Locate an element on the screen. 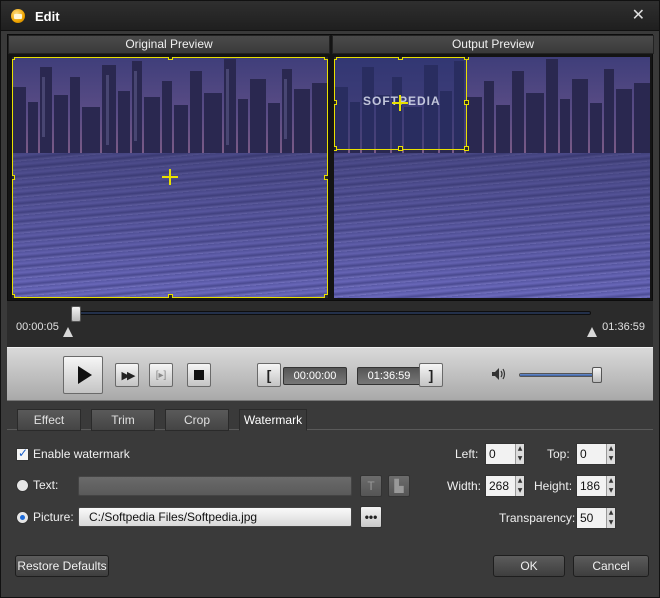 The width and height of the screenshot is (660, 598). cancel-button: Cancel is located at coordinates (611, 566).